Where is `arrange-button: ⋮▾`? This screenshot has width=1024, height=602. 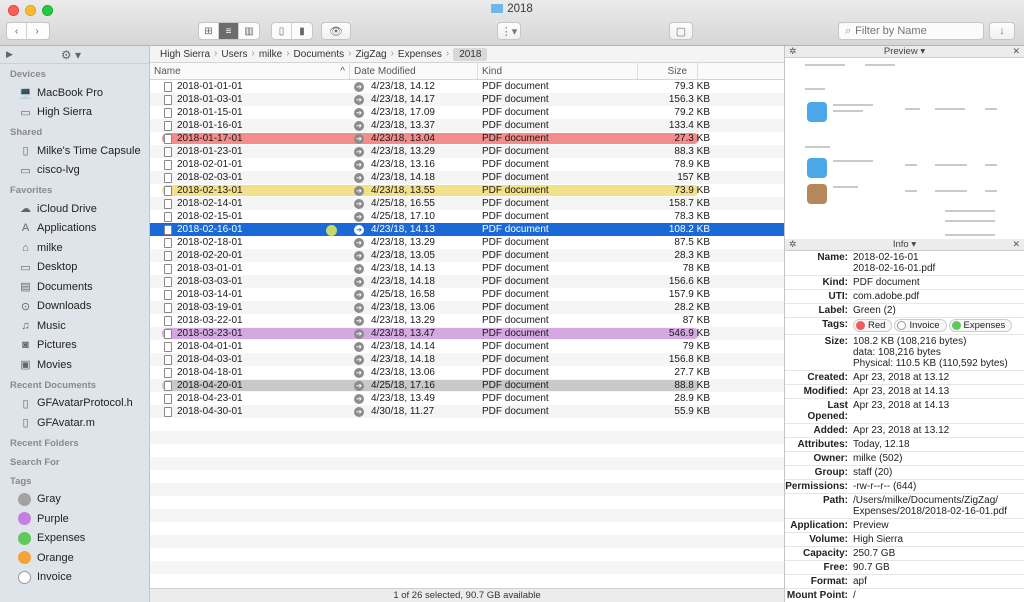
arrange-button: ⋮▾ is located at coordinates (509, 31).